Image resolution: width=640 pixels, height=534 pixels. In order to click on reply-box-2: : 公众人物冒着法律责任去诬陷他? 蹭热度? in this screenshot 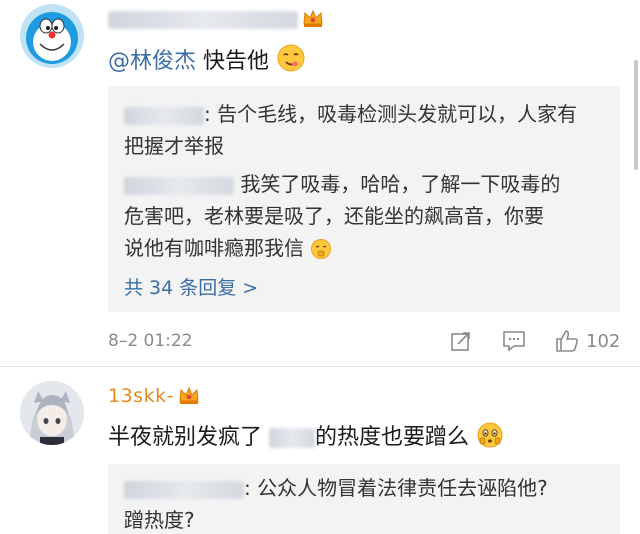, I will do `click(364, 499)`.